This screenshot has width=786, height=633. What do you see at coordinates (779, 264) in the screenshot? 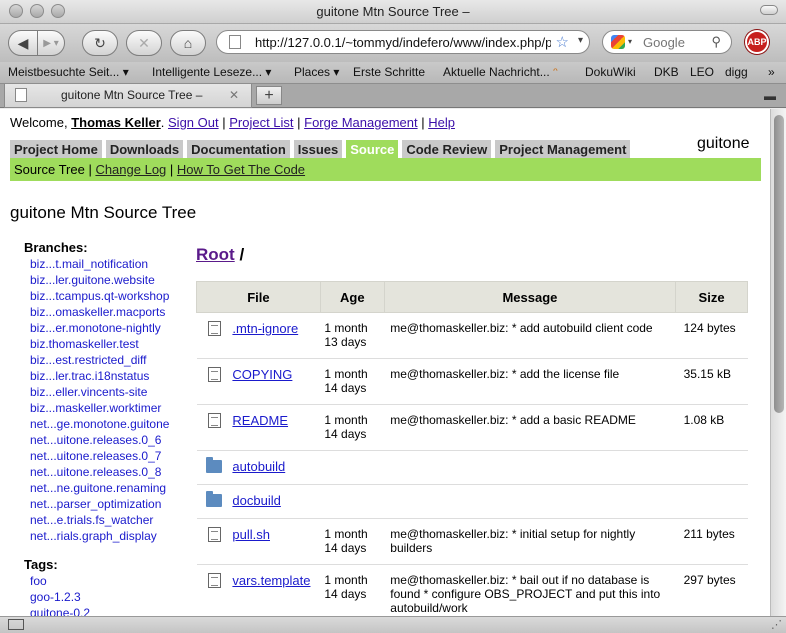
I see `scrollbar-thumb` at bounding box center [779, 264].